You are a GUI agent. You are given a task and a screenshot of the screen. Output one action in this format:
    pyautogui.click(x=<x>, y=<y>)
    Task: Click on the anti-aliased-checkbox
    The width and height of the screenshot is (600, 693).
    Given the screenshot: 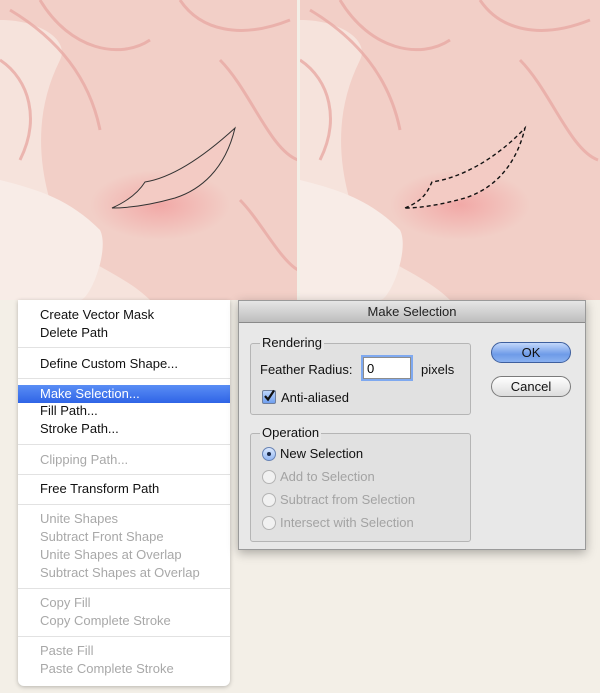 What is the action you would take?
    pyautogui.click(x=269, y=396)
    